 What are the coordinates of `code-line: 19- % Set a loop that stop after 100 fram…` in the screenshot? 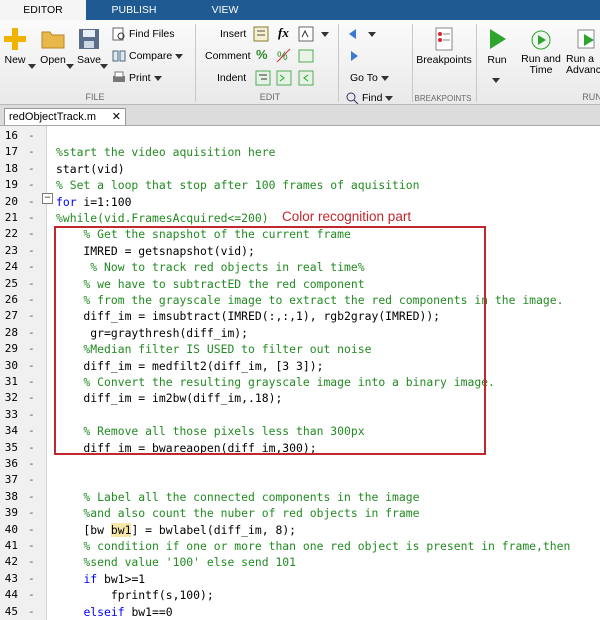 It's located at (300, 185).